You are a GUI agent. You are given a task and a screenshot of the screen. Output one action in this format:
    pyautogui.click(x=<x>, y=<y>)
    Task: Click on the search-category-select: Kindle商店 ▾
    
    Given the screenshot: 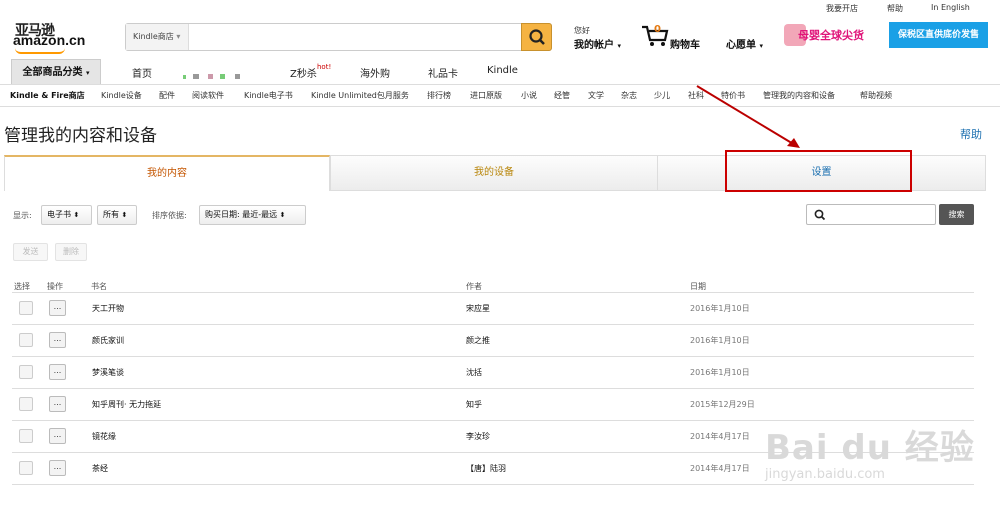 What is the action you would take?
    pyautogui.click(x=157, y=37)
    